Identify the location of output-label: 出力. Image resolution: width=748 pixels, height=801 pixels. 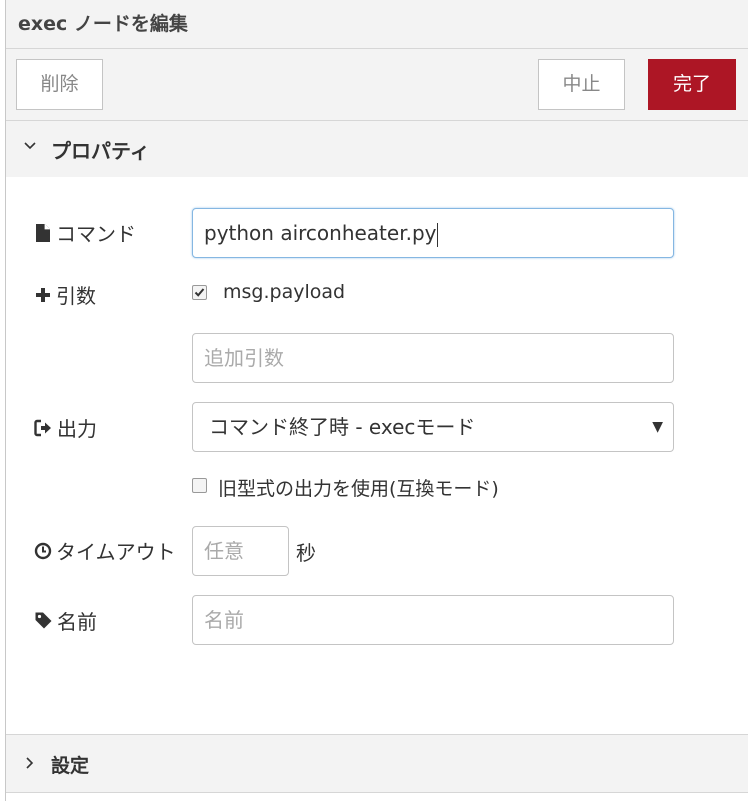
(65, 427).